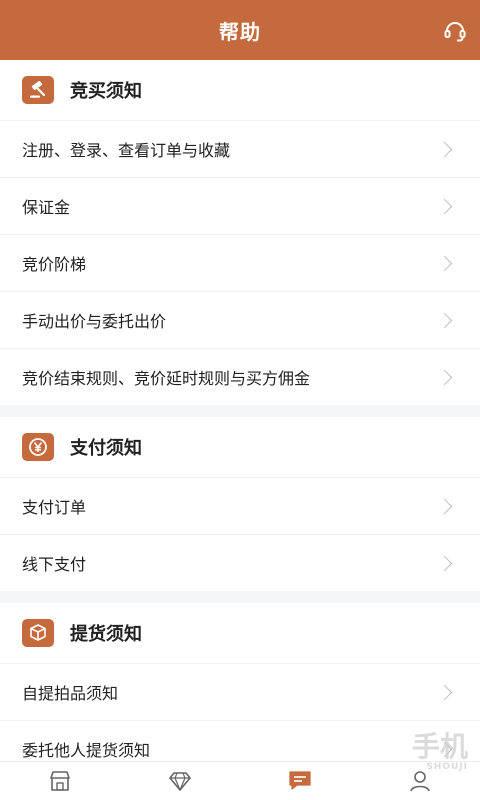 The width and height of the screenshot is (480, 800). What do you see at coordinates (240, 633) in the screenshot?
I see `section-header: 提货须知` at bounding box center [240, 633].